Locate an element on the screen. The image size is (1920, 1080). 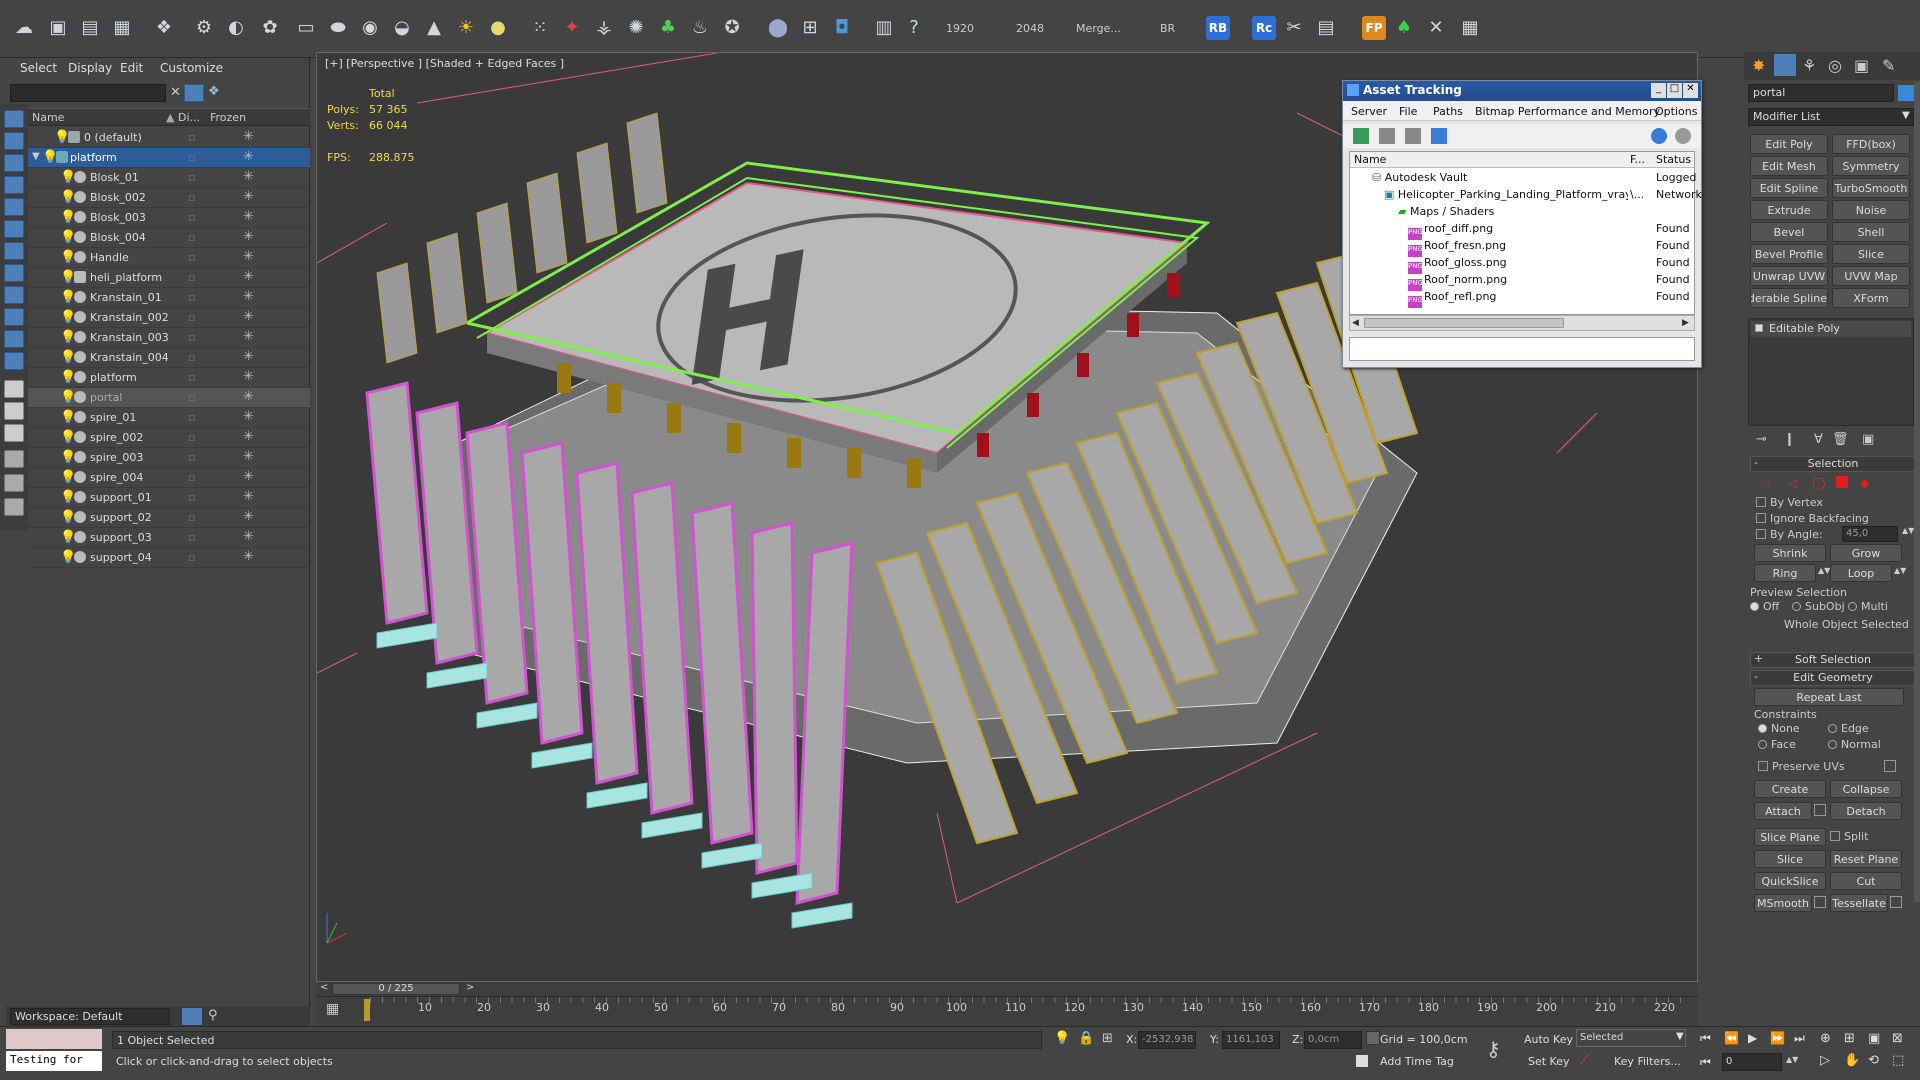
add-time-tag-button: Add Time Tag is located at coordinates (1417, 1061).